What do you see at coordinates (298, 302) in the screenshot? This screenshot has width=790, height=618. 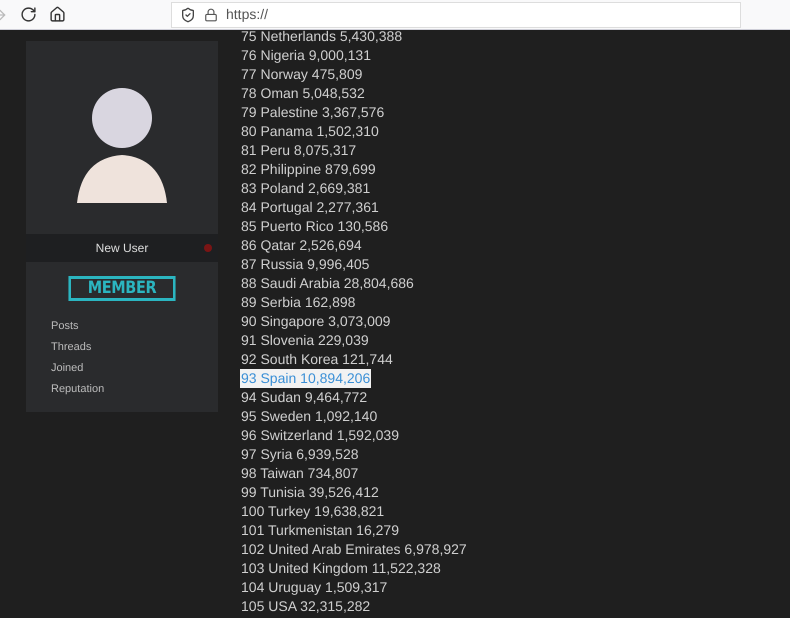 I see `list-line: 89 Serbia 162,898` at bounding box center [298, 302].